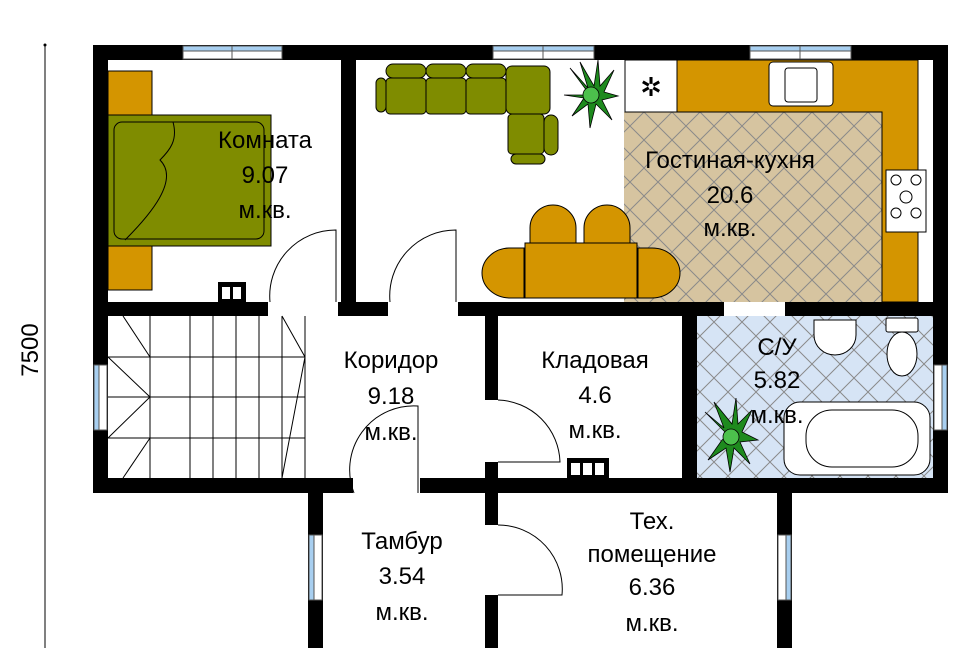 The image size is (977, 648). What do you see at coordinates (591, 94) in the screenshot?
I see `plant-icon` at bounding box center [591, 94].